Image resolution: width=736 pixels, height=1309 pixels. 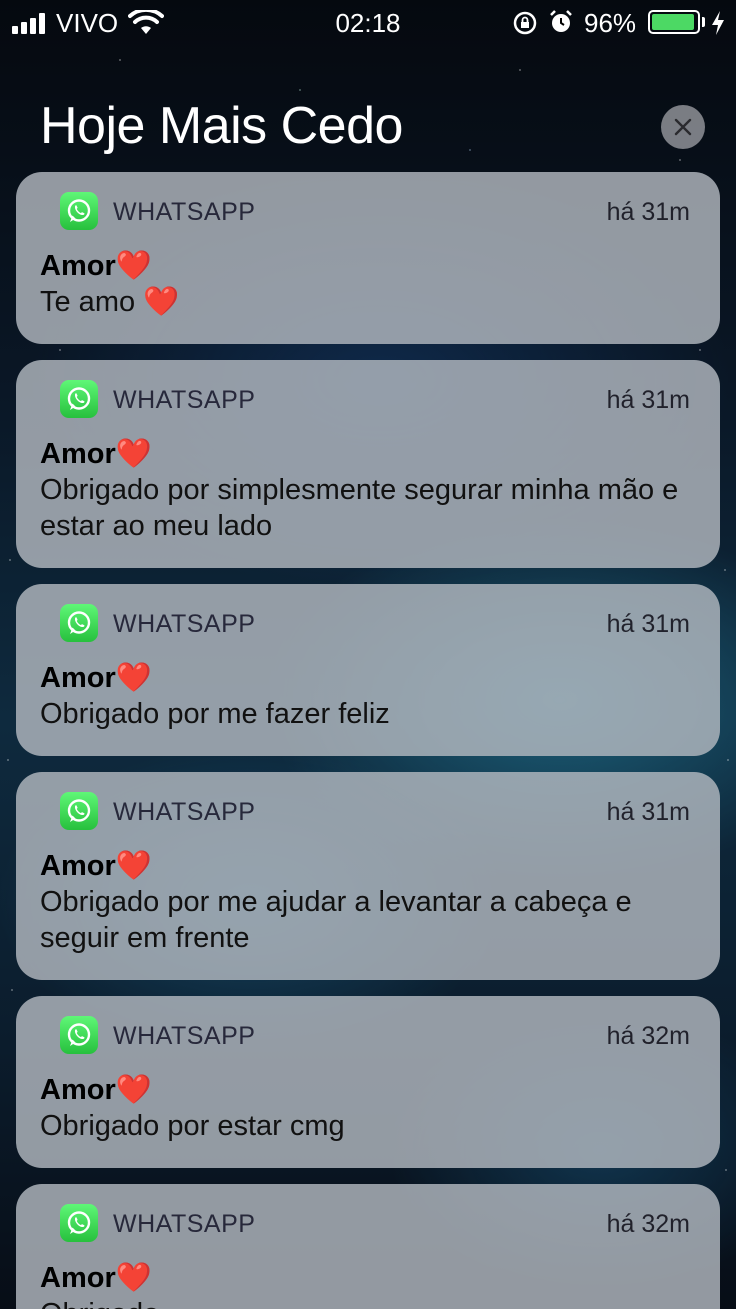 I want to click on rotation-lock-icon, so click(x=525, y=23).